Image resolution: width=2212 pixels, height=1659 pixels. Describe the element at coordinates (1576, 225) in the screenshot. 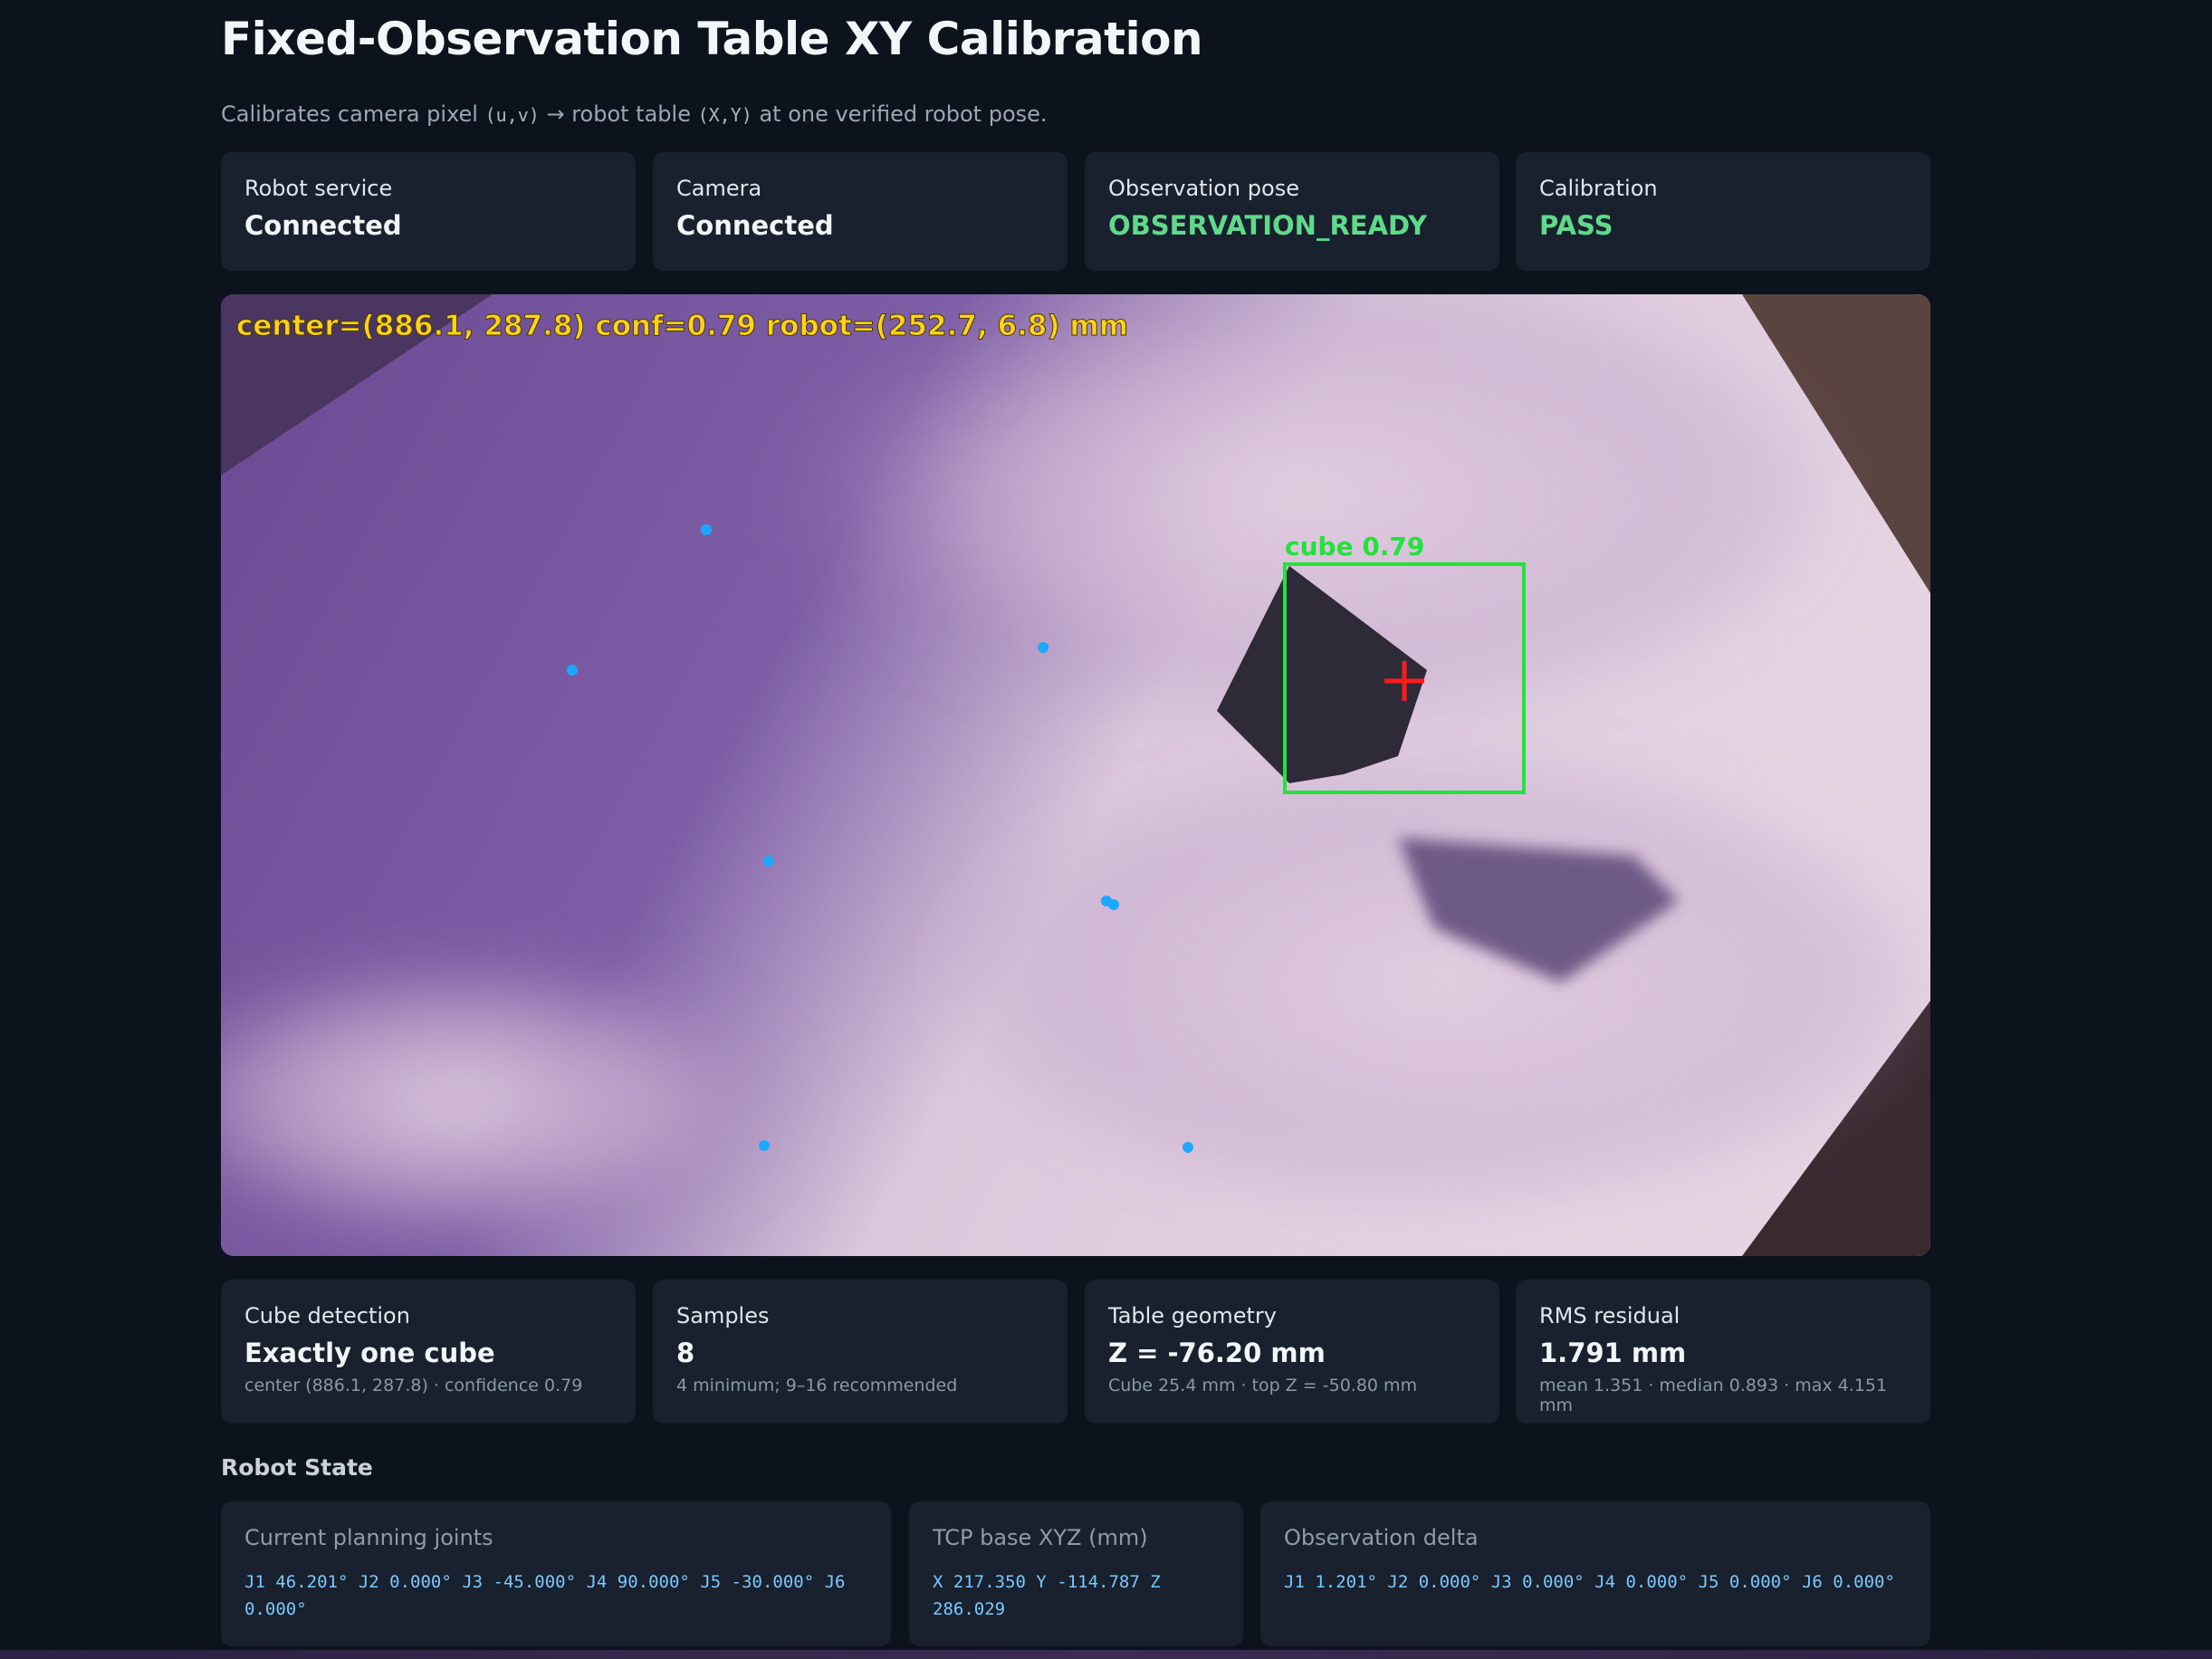

I see `calibration-value: PASS` at that location.